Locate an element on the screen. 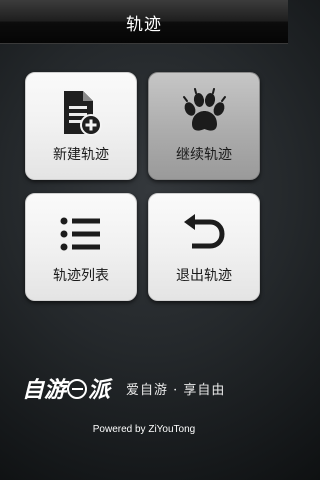  track-list-button: 轨迹列表 is located at coordinates (81, 247).